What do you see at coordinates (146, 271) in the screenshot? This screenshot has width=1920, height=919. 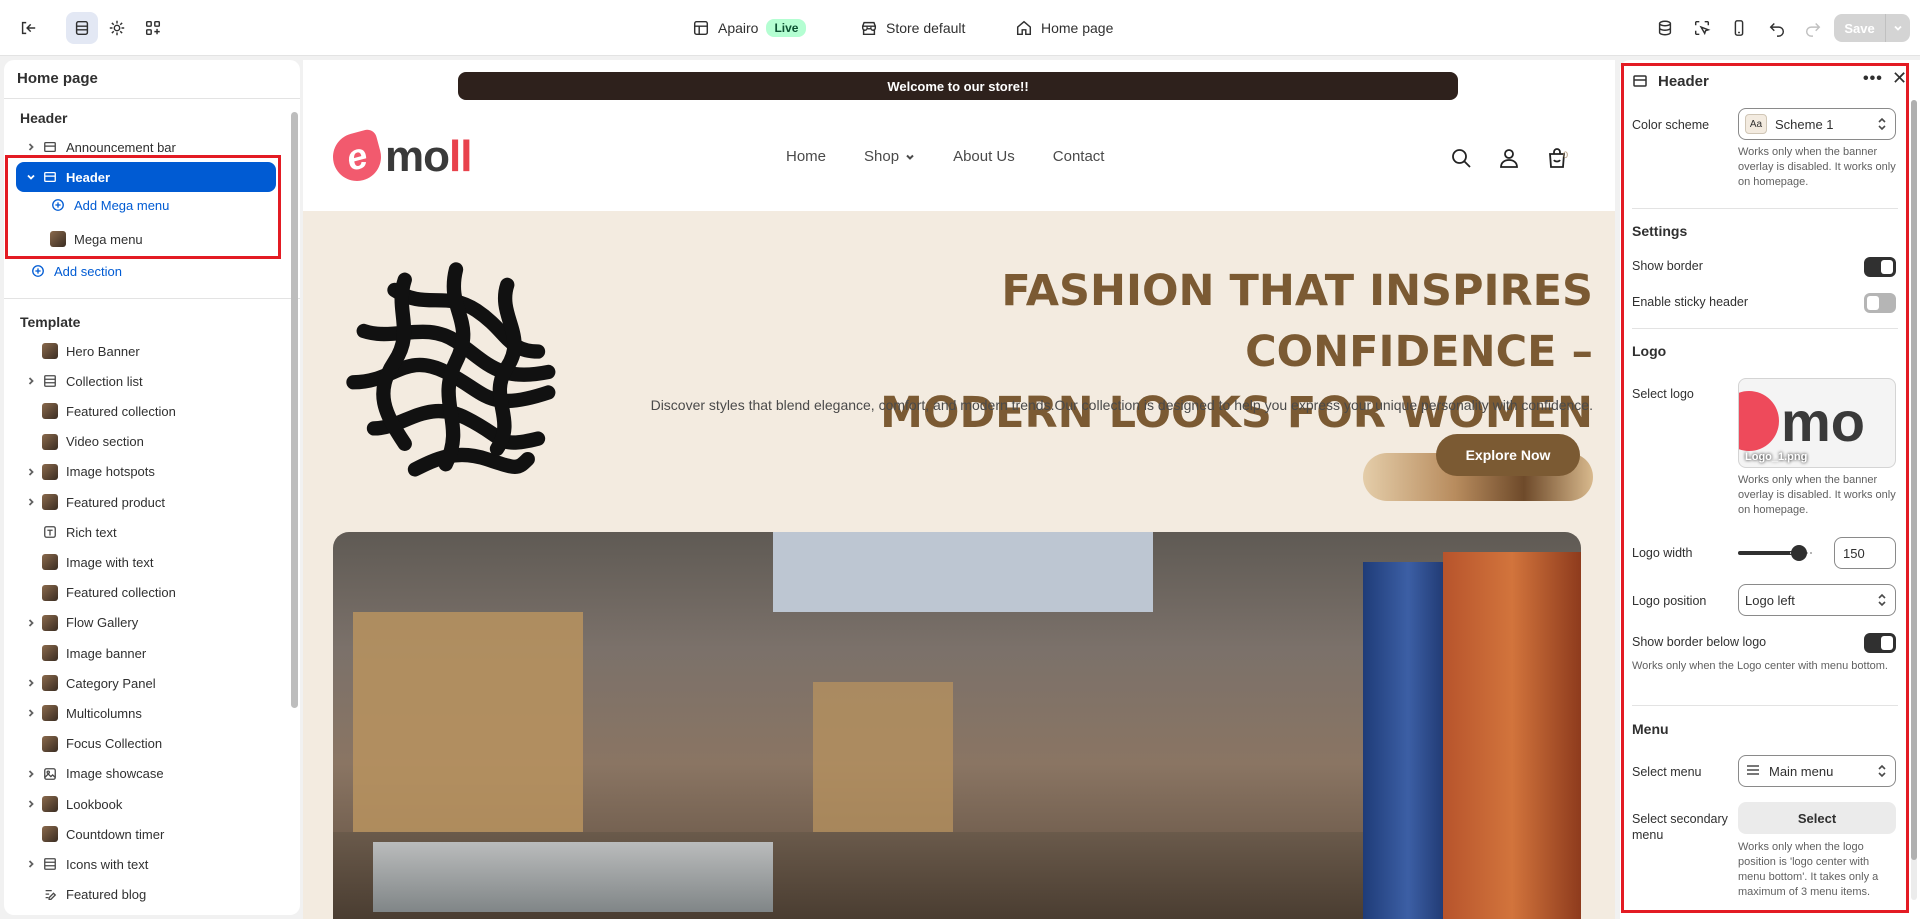 I see `add-section-button: Add section` at bounding box center [146, 271].